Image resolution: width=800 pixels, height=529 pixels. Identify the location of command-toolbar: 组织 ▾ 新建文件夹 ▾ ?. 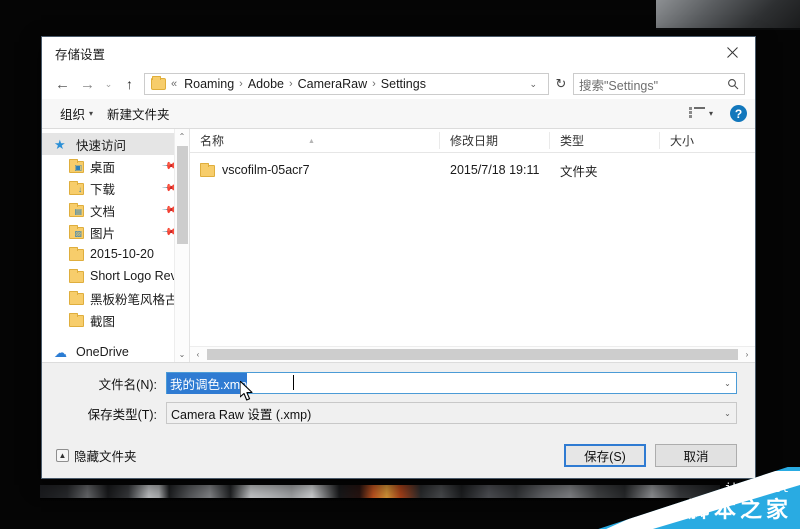
(398, 114).